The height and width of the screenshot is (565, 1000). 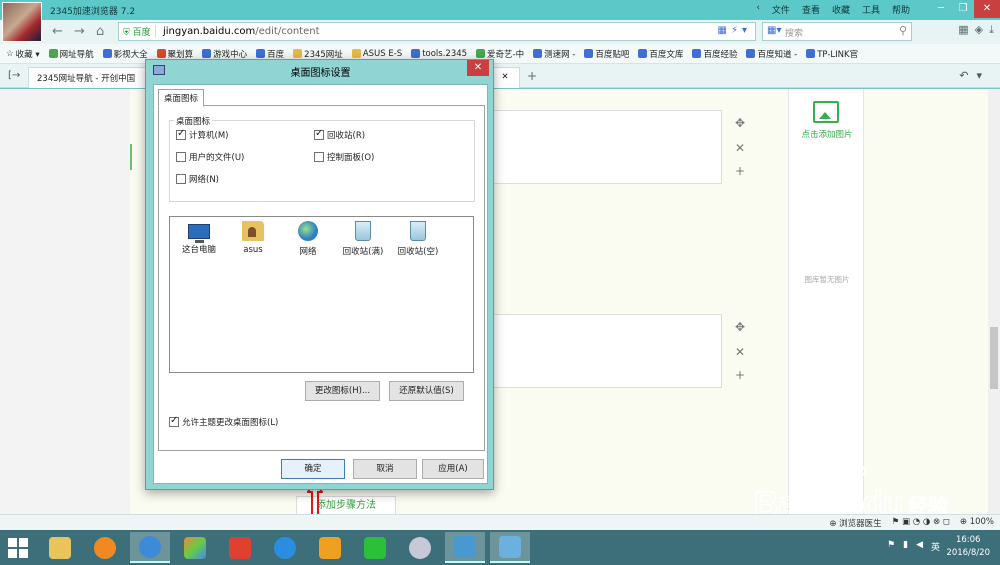 What do you see at coordinates (510, 547) in the screenshot?
I see `taskbar-desktop-settings` at bounding box center [510, 547].